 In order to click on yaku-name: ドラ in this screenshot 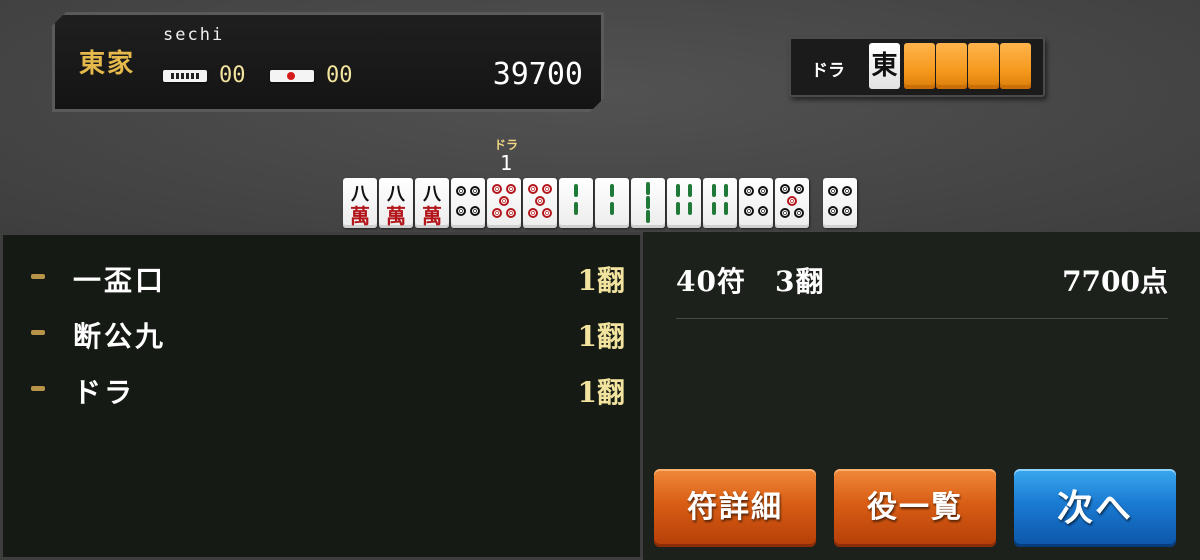, I will do `click(104, 392)`.